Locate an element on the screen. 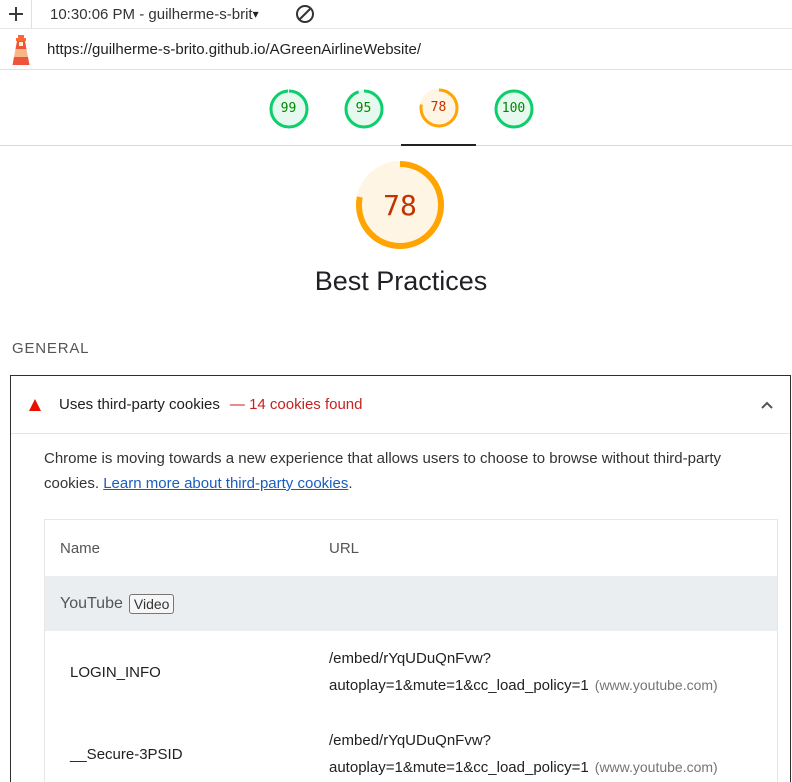 This screenshot has height=782, width=792. chevron-up-icon is located at coordinates (767, 405).